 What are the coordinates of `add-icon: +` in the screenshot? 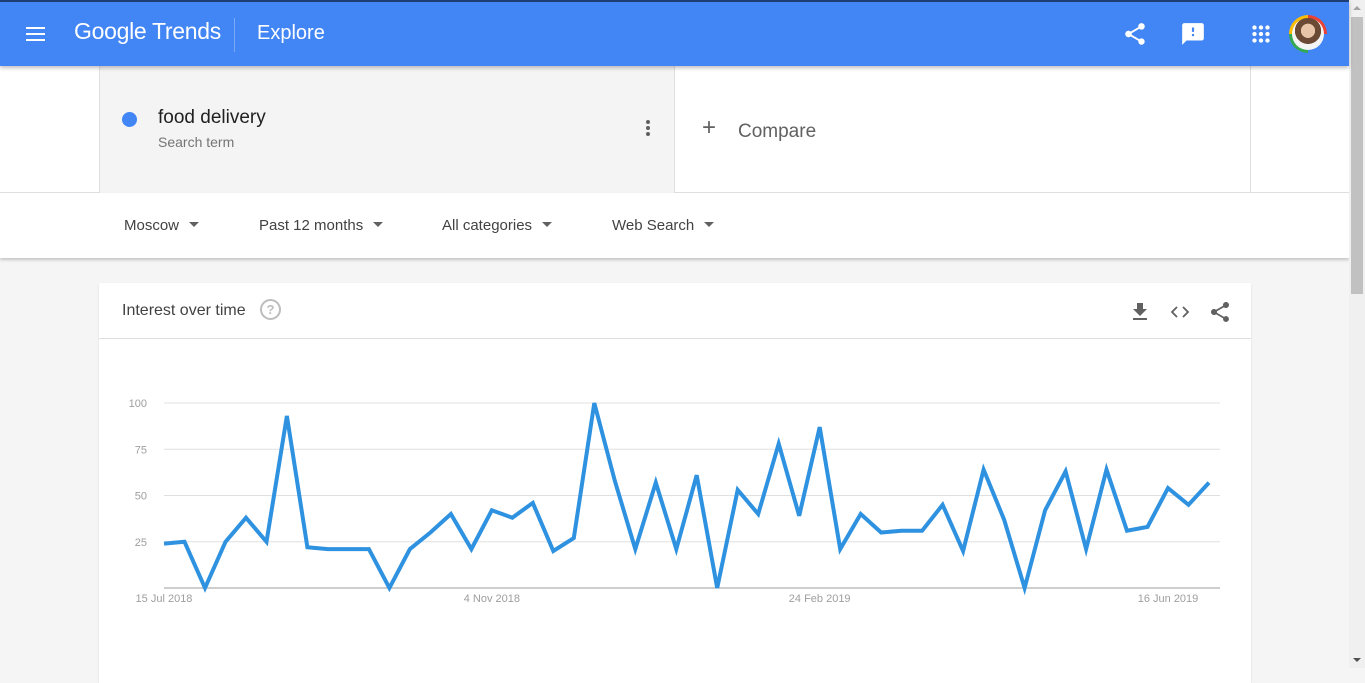 It's located at (709, 127).